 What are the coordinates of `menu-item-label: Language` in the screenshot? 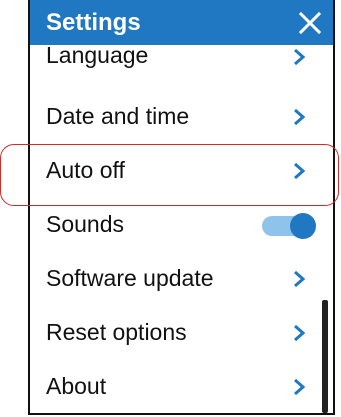 It's located at (97, 55).